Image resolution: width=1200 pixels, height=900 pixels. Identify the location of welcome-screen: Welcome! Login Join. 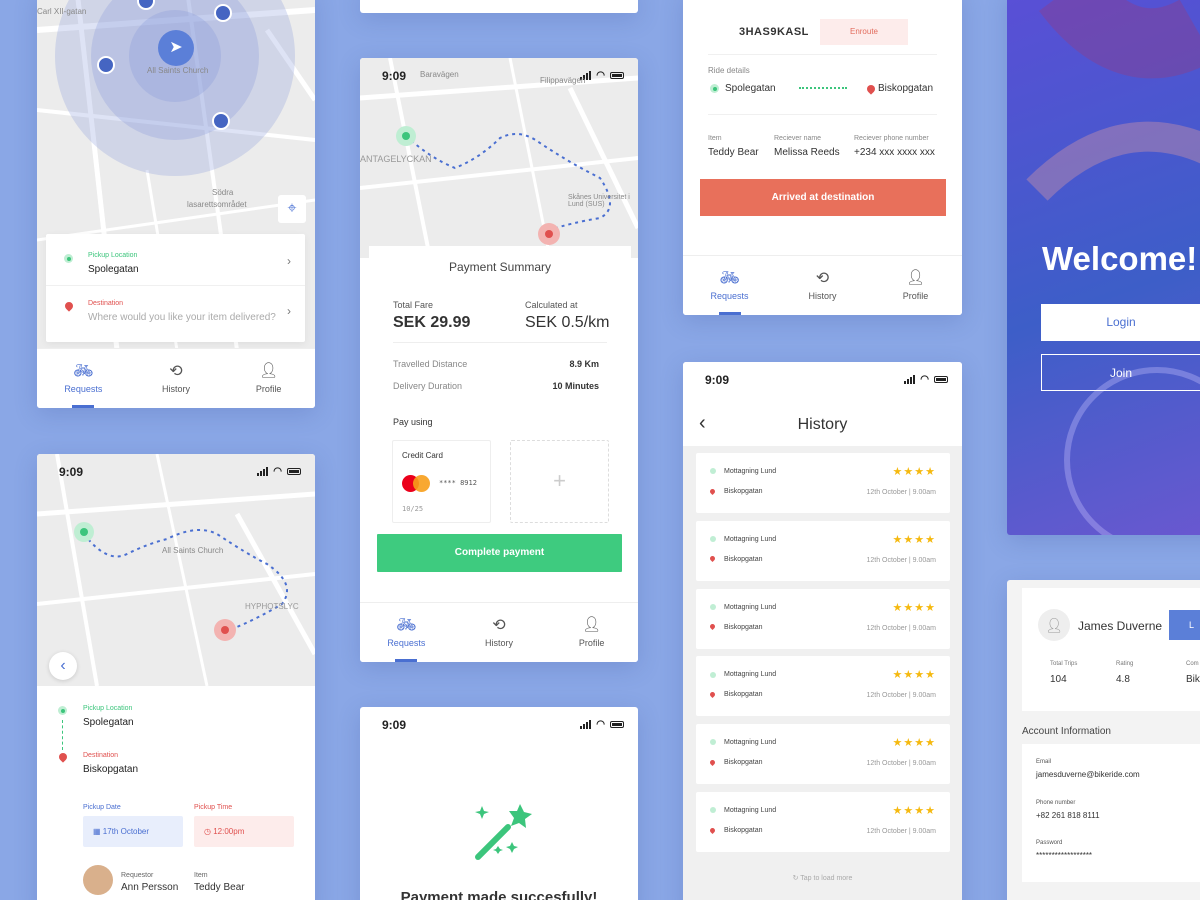
(1103, 267).